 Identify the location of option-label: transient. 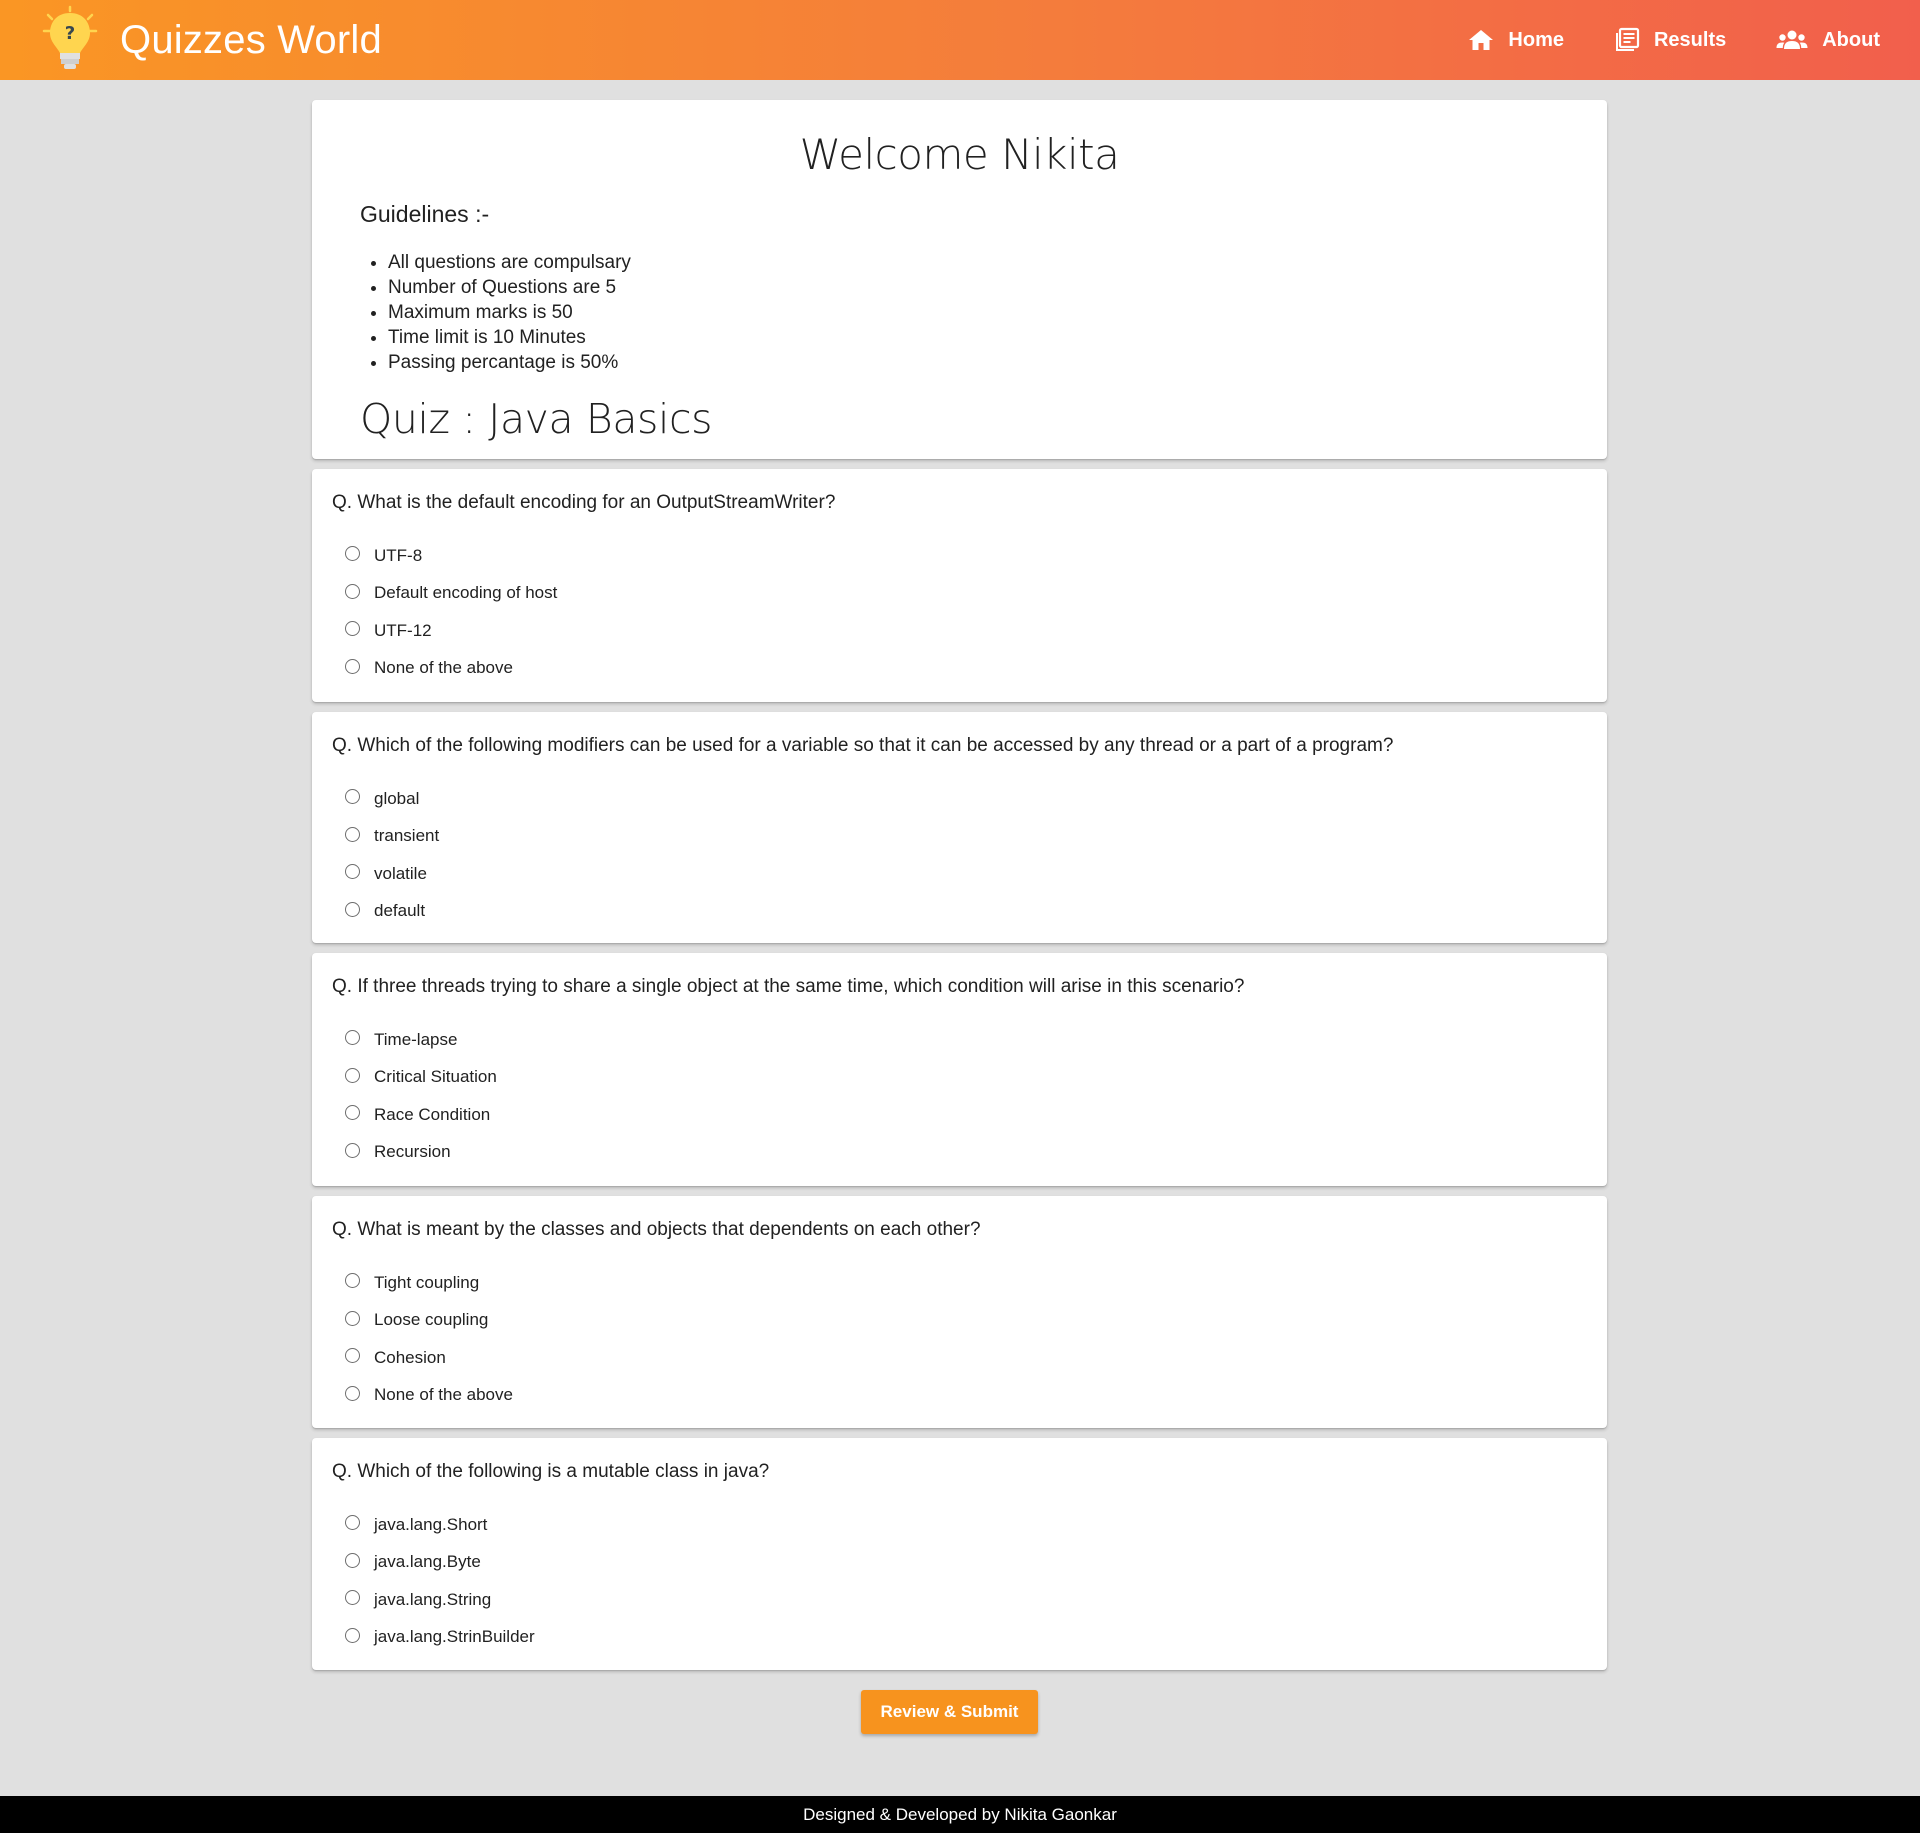
(407, 836).